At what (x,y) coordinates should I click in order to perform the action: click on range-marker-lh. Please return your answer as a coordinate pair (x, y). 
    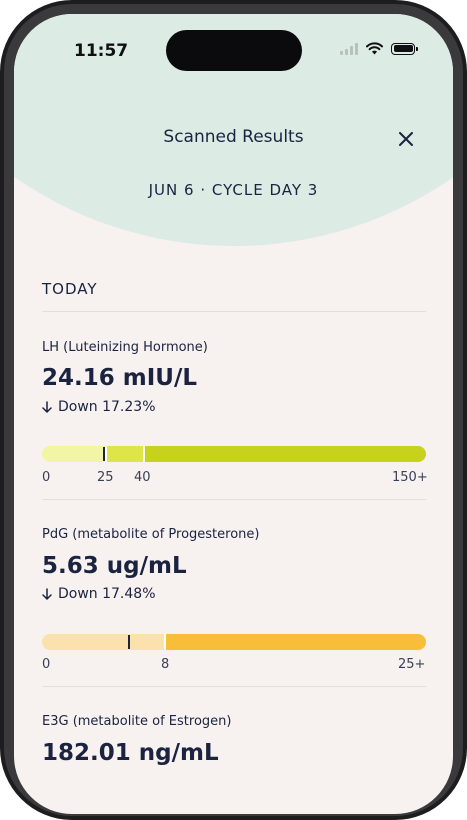
    Looking at the image, I should click on (104, 454).